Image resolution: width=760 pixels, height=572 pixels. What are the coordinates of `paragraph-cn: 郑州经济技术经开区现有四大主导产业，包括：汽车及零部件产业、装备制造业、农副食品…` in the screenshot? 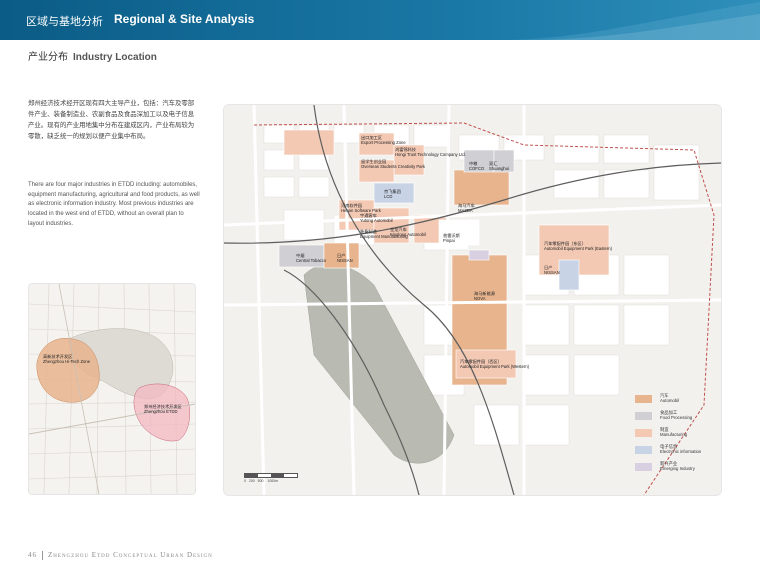 It's located at (111, 119).